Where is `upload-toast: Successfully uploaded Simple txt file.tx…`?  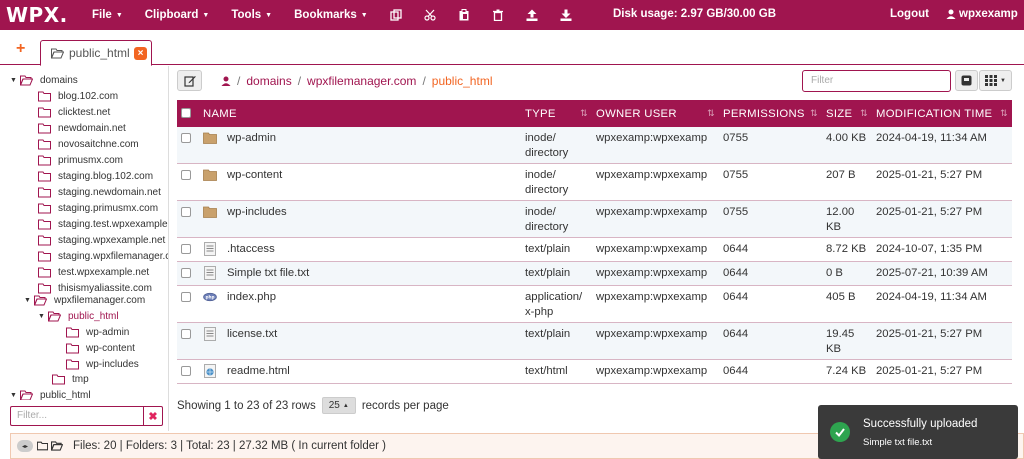 upload-toast: Successfully uploaded Simple txt file.tx… is located at coordinates (918, 432).